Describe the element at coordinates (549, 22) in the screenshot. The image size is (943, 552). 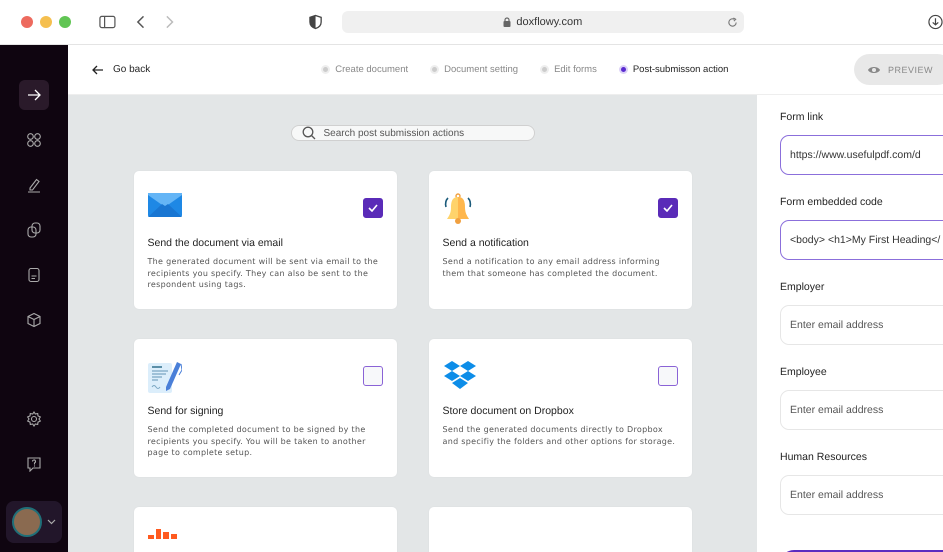
I see `url-text: doxflowy.com` at that location.